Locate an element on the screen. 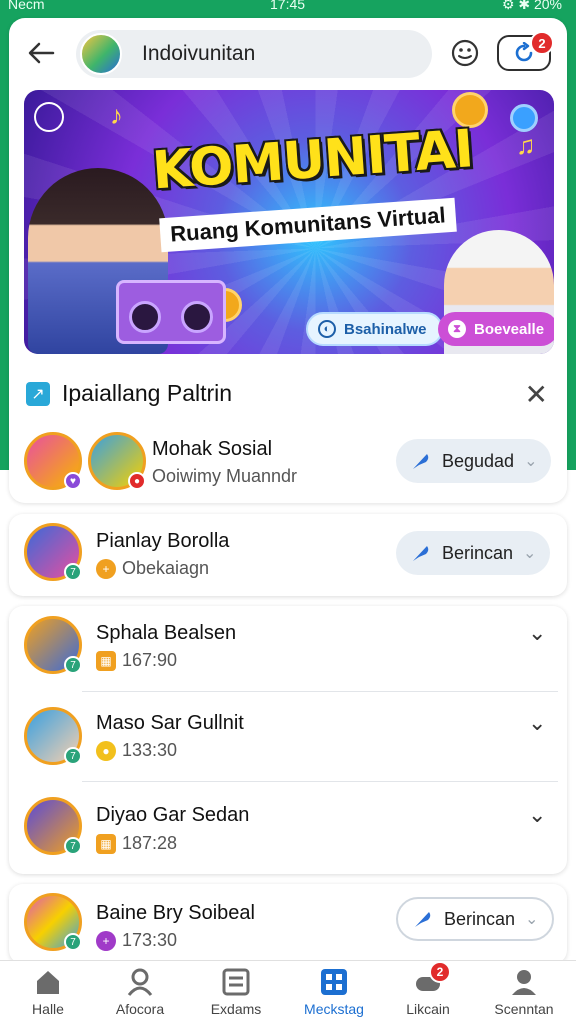  nav-item-person: Afocora is located at coordinates (140, 995).